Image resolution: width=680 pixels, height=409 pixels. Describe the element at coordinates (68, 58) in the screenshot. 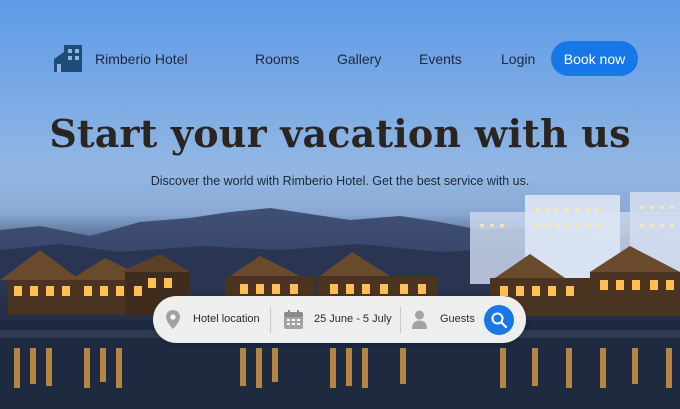

I see `hotel-building-icon` at that location.